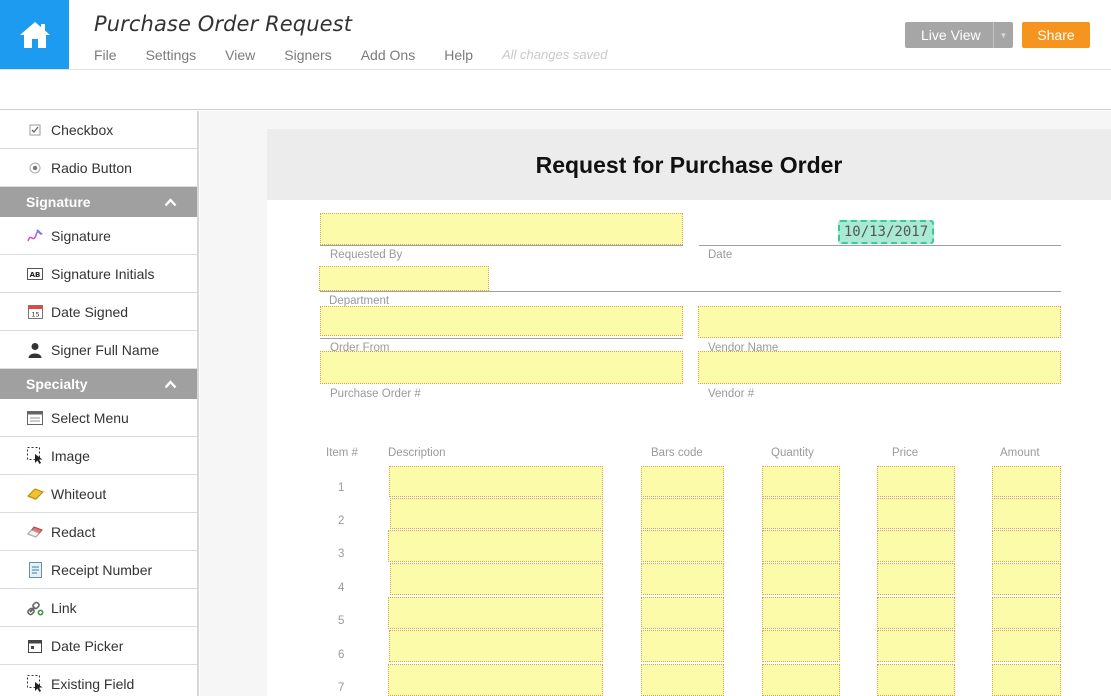  What do you see at coordinates (90, 311) in the screenshot?
I see `sidebar-item-label: Date Signed` at bounding box center [90, 311].